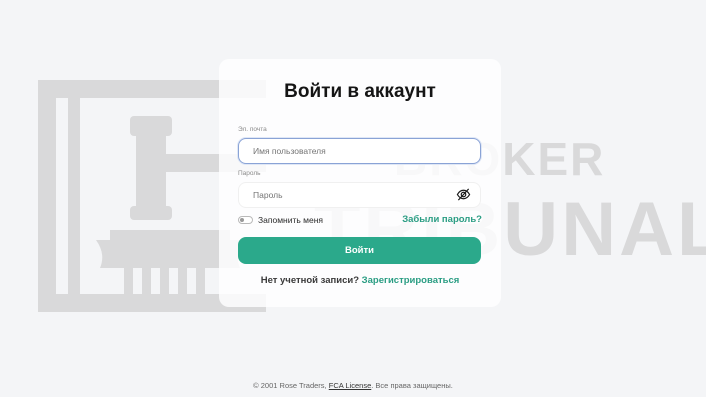 This screenshot has width=706, height=397. Describe the element at coordinates (245, 220) in the screenshot. I see `remember-toggle` at that location.